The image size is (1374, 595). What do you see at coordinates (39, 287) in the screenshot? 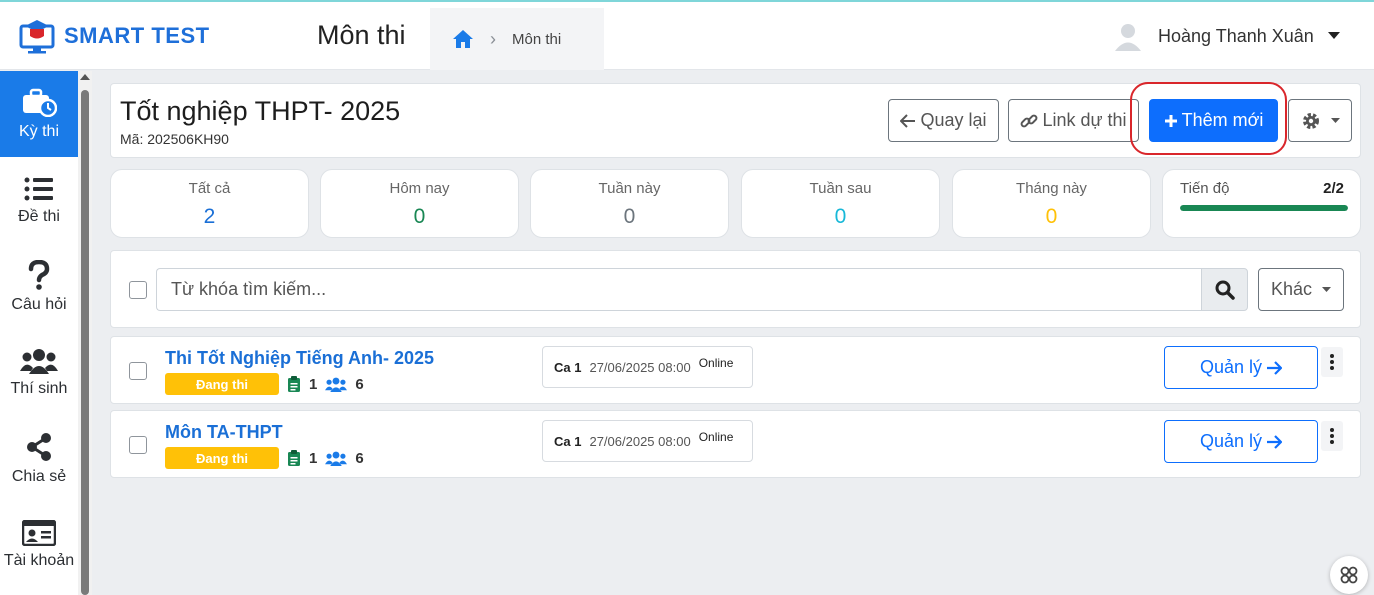
I see `sidebar-item-questions: Câu hỏi` at bounding box center [39, 287].